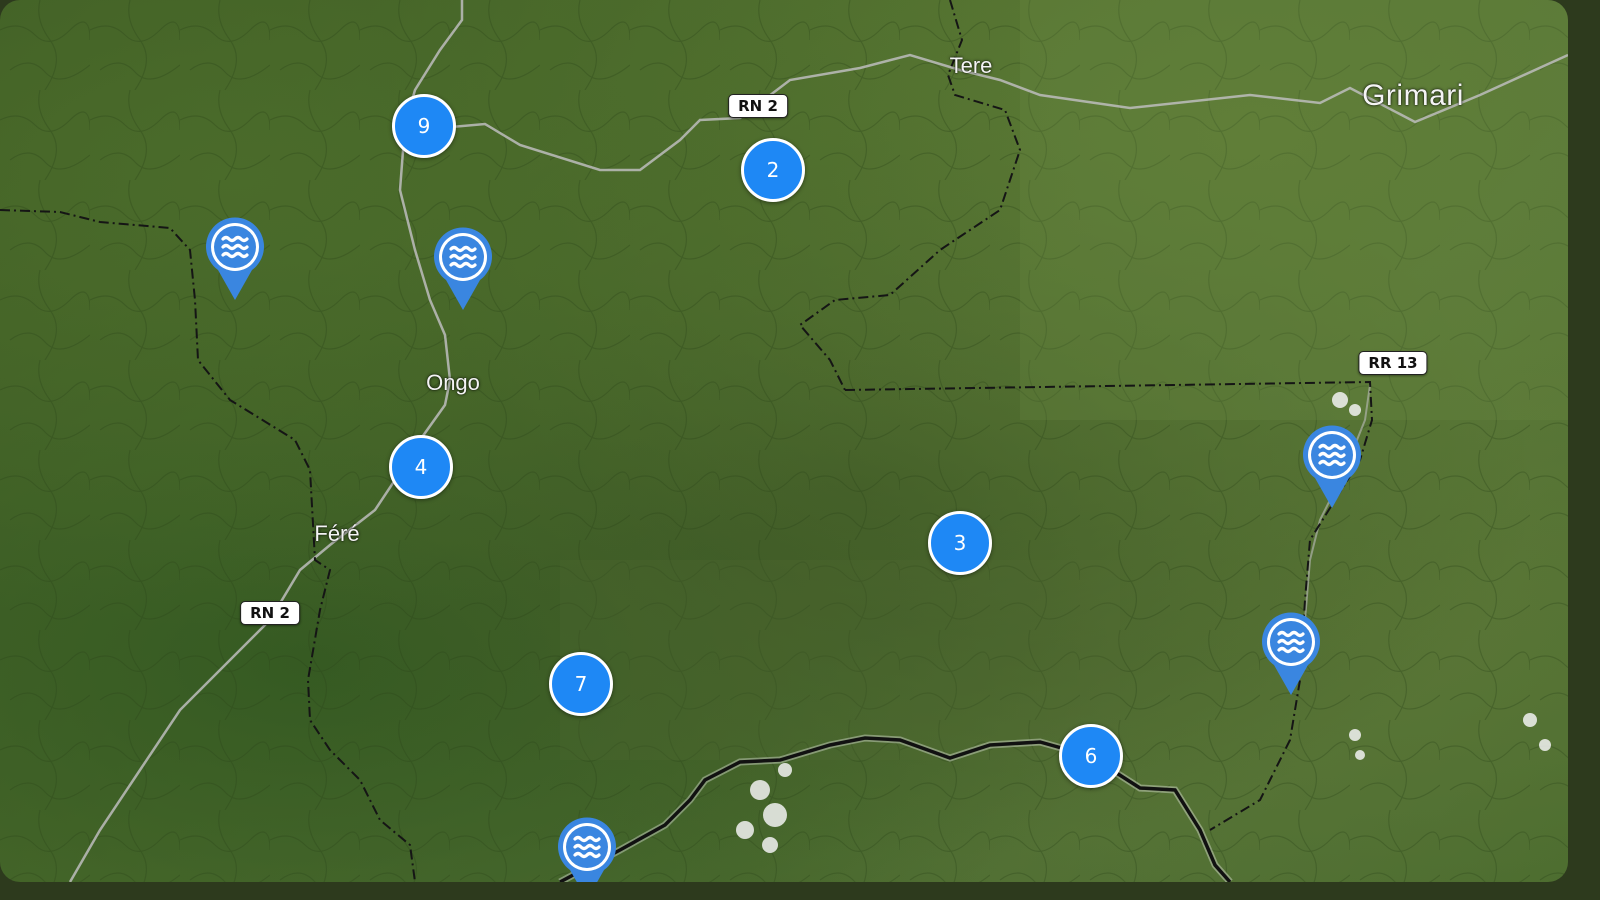 The height and width of the screenshot is (900, 1600). I want to click on road-shield-rn2-north: RN 2, so click(758, 106).